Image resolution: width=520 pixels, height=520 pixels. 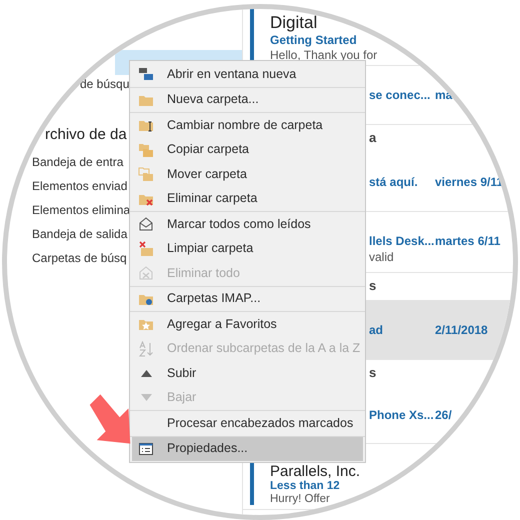 What do you see at coordinates (105, 84) in the screenshot?
I see `folder-label: de búsqu` at bounding box center [105, 84].